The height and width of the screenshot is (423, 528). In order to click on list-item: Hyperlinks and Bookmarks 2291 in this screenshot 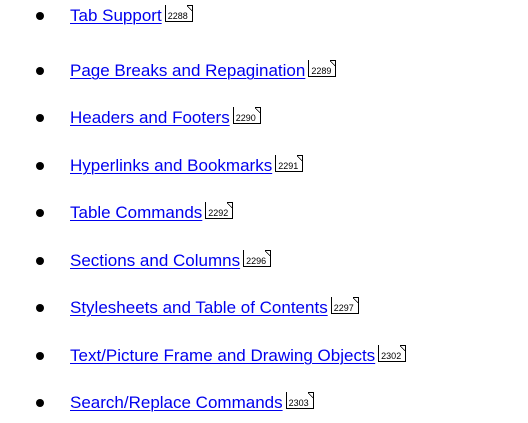, I will do `click(264, 166)`.